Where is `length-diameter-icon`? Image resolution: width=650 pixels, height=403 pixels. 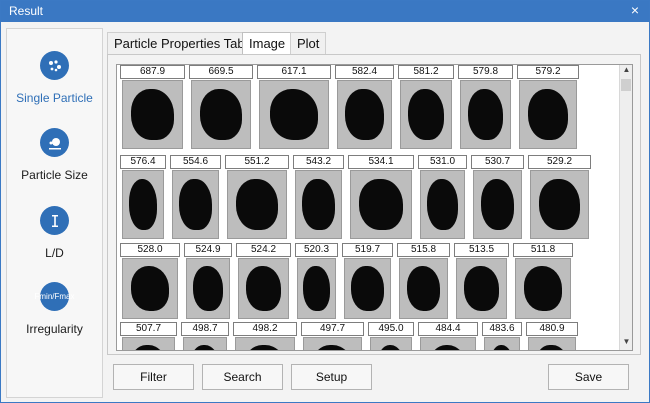
length-diameter-icon is located at coordinates (54, 220).